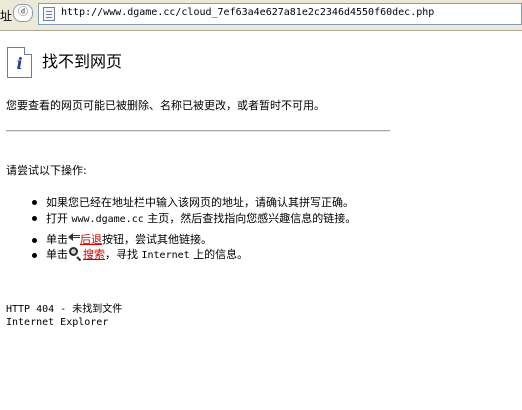  I want to click on info-glyph: i, so click(19, 63).